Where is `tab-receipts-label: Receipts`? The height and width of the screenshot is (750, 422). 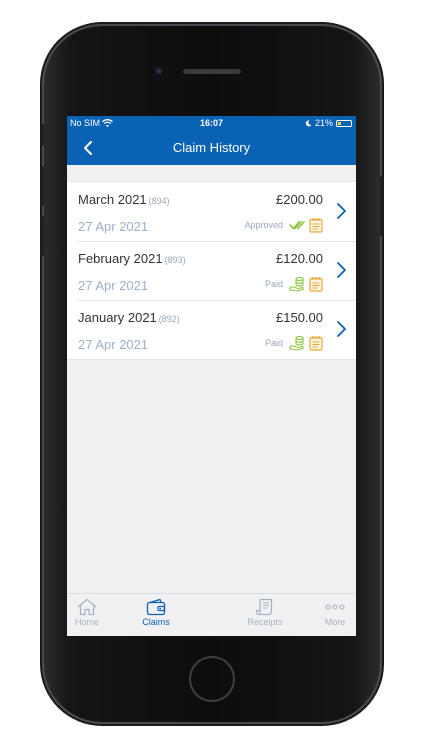 tab-receipts-label: Receipts is located at coordinates (265, 622).